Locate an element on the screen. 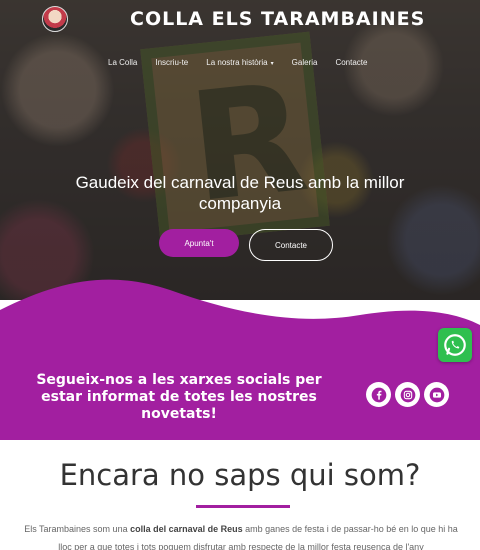  chevron-down-icon: ▾ is located at coordinates (272, 64).